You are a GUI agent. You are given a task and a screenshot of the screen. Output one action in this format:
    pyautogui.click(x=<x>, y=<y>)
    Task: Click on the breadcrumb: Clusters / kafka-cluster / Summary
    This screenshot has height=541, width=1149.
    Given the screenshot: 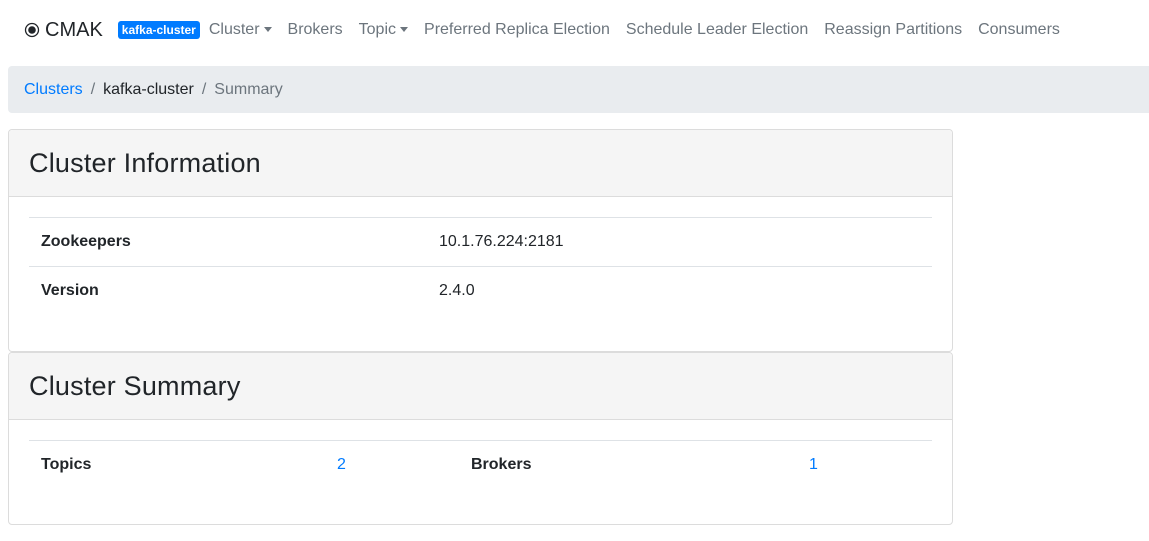 What is the action you would take?
    pyautogui.click(x=578, y=89)
    